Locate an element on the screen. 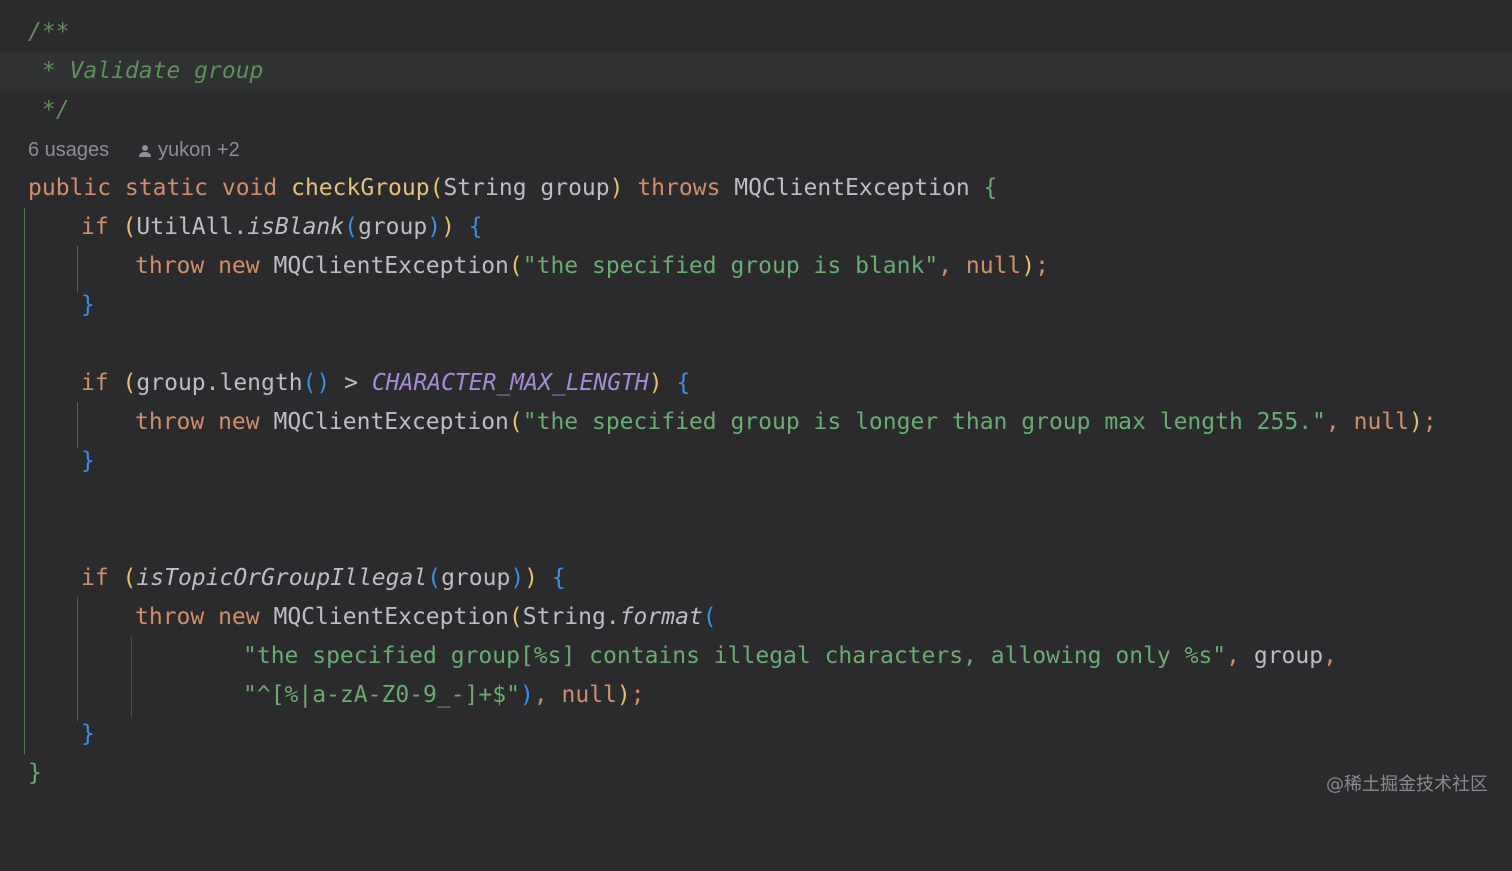 Image resolution: width=1512 pixels, height=871 pixels. if-illegal-statement: if (isTopicOrGroupIllegal(group)) { is located at coordinates (323, 578).